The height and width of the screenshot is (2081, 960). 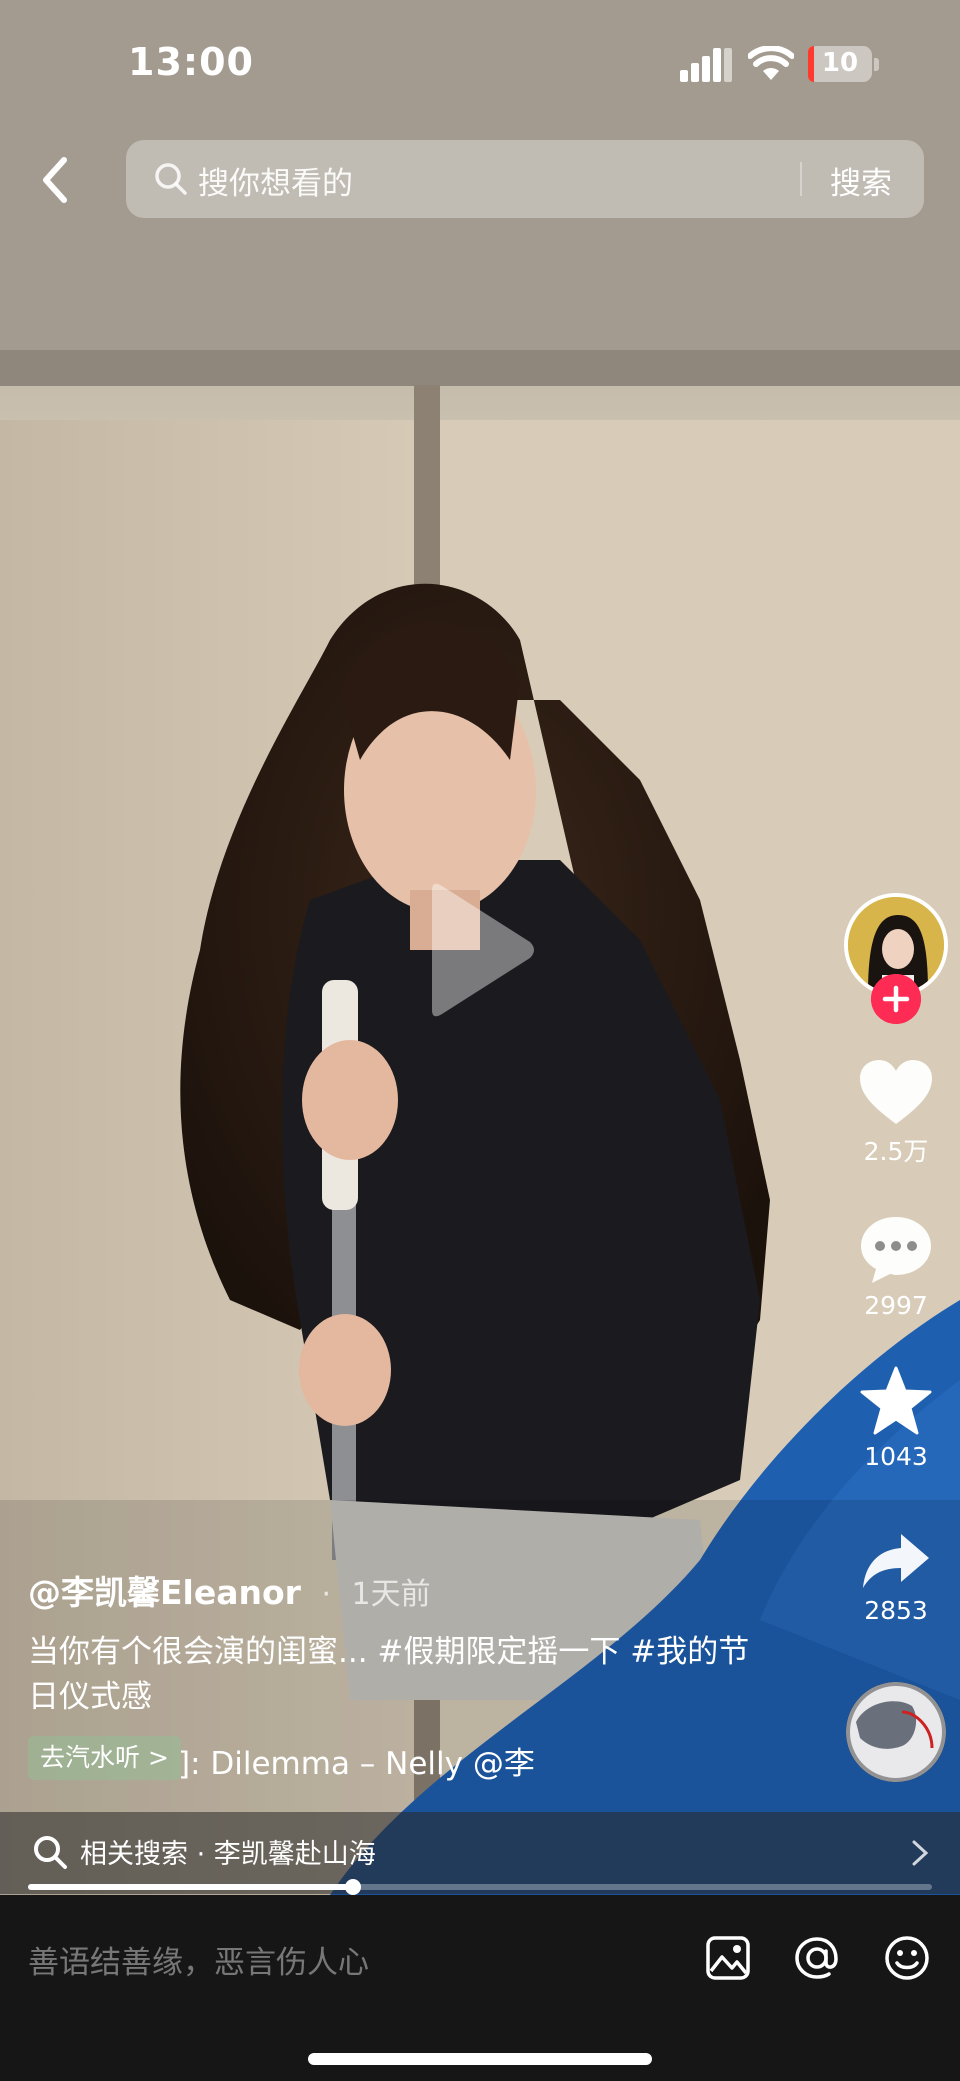 I want to click on status-bar: 13:00 10, so click(x=480, y=65).